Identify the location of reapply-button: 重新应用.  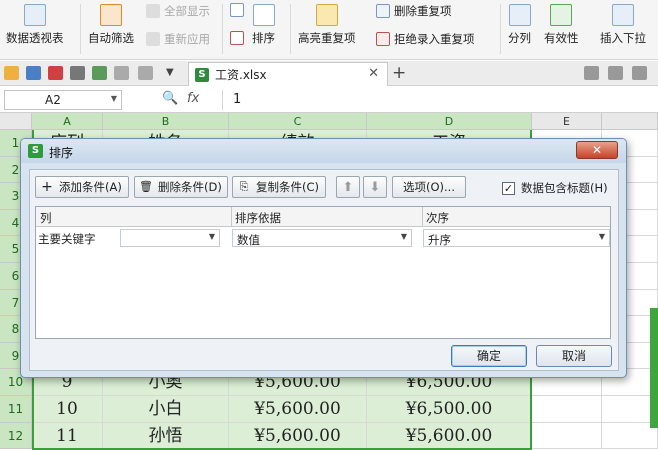
(178, 39).